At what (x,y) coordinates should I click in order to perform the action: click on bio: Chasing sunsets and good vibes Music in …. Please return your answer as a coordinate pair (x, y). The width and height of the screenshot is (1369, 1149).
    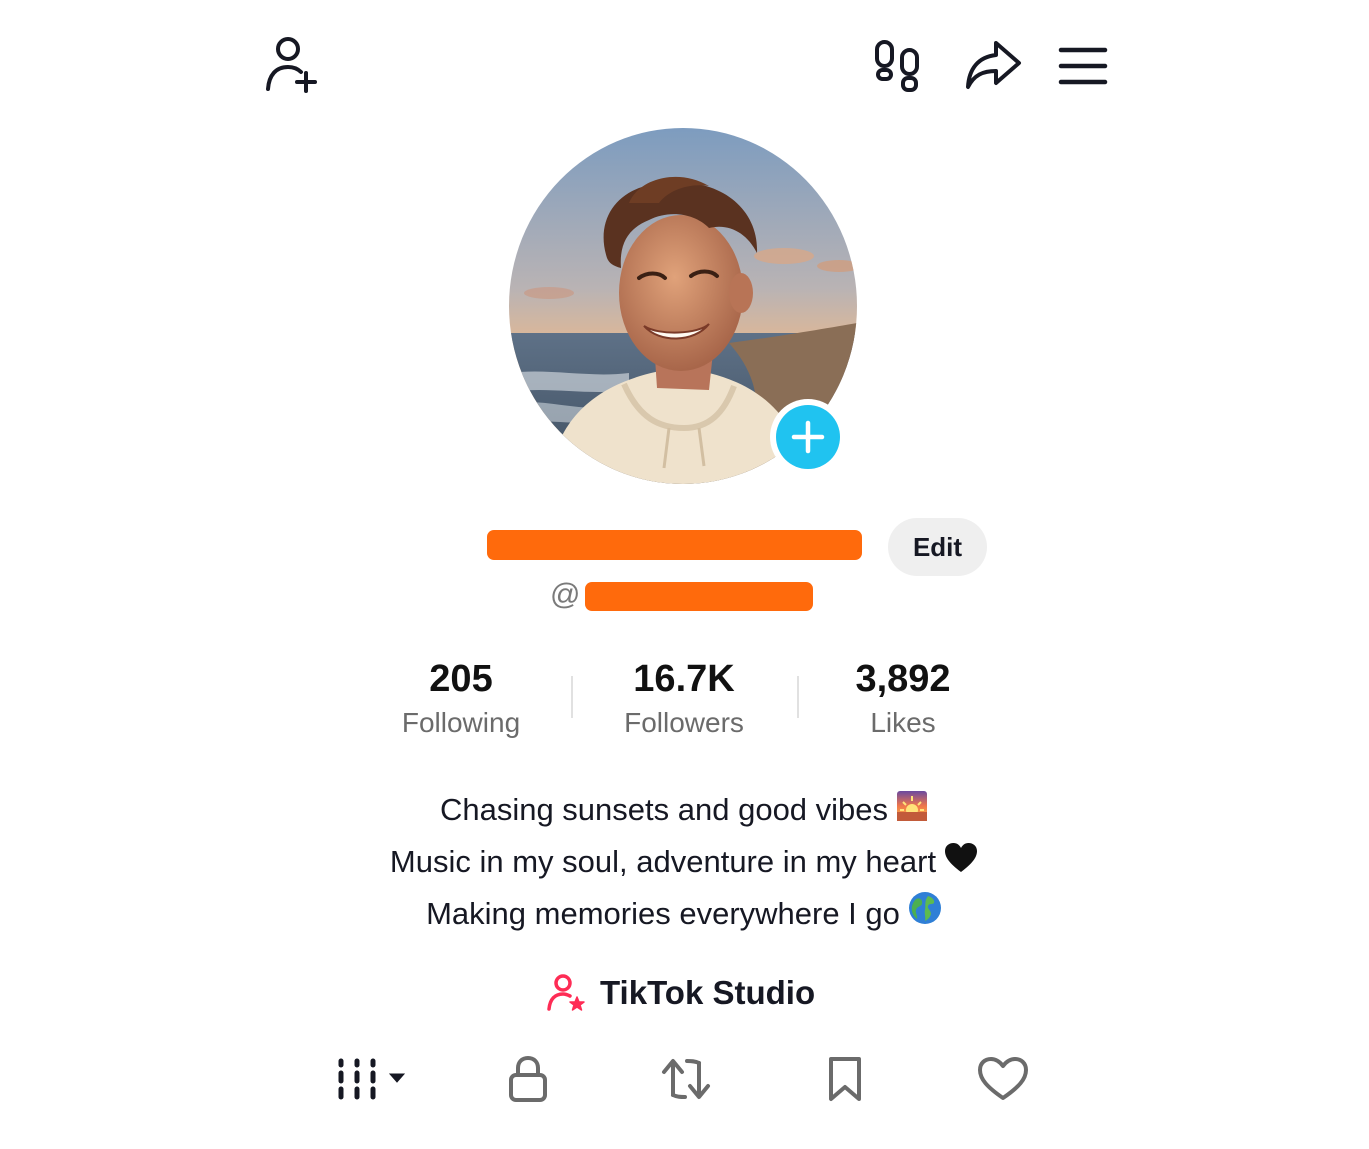
    Looking at the image, I should click on (684, 862).